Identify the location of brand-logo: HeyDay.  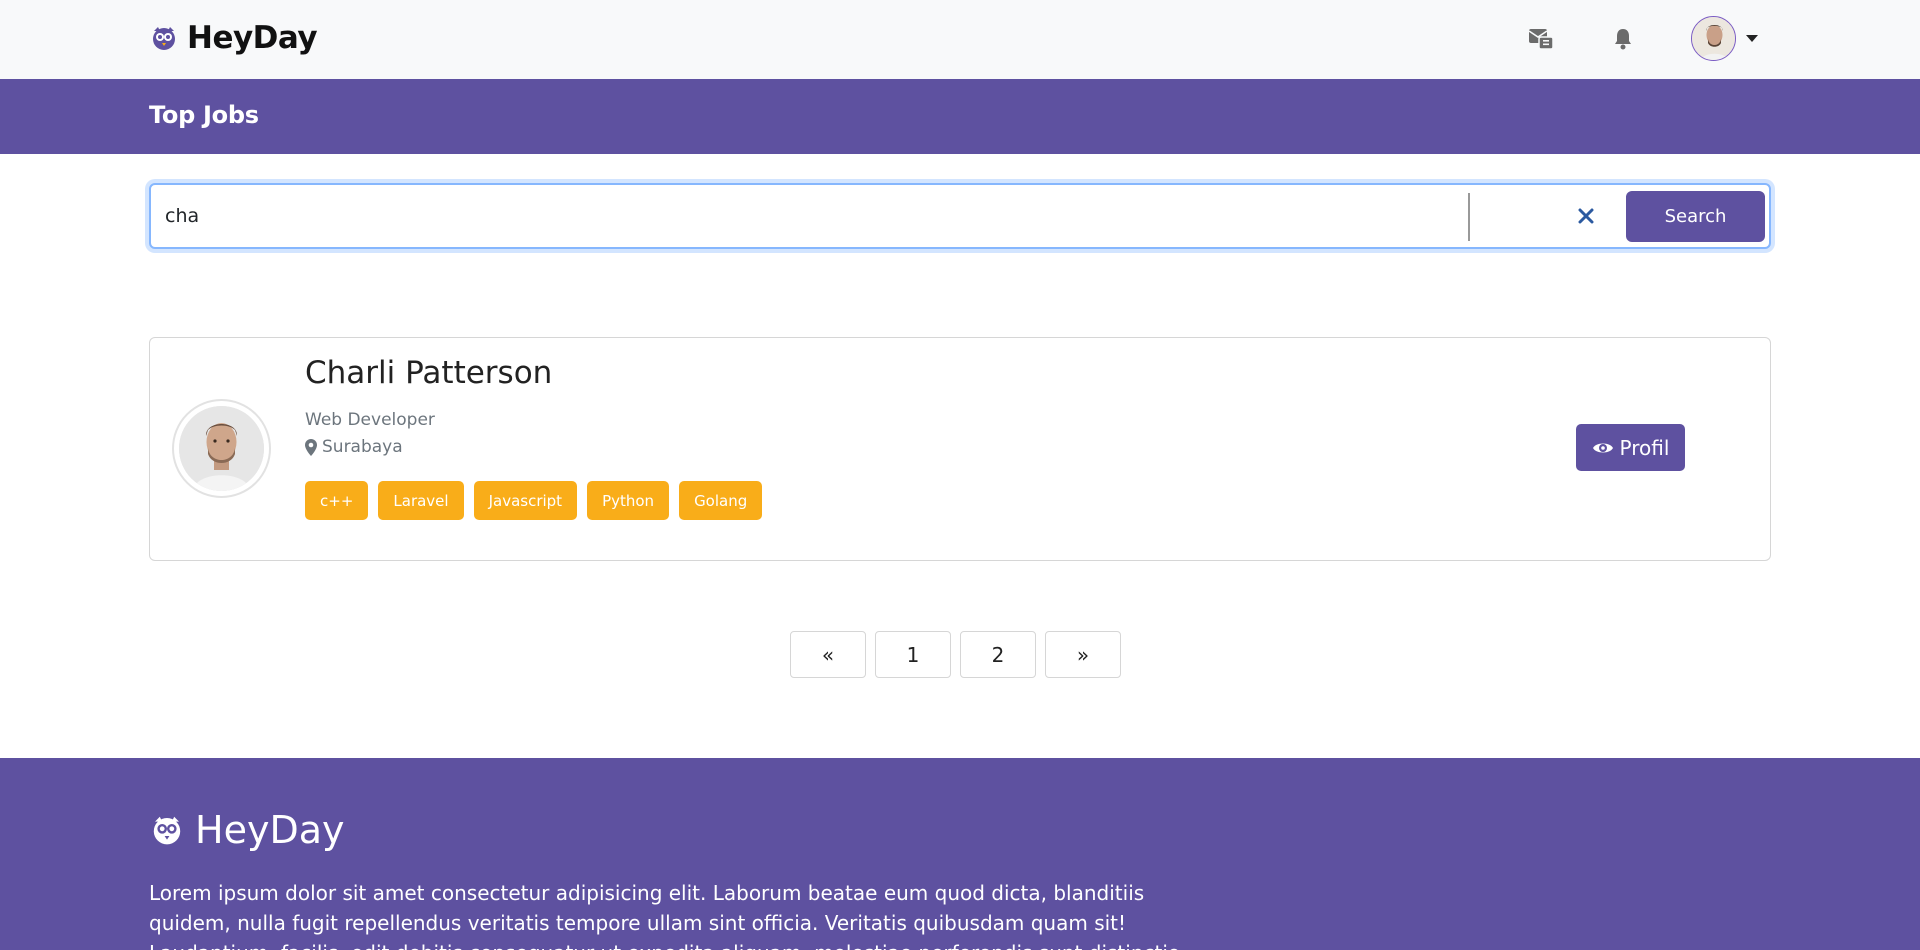
(233, 38).